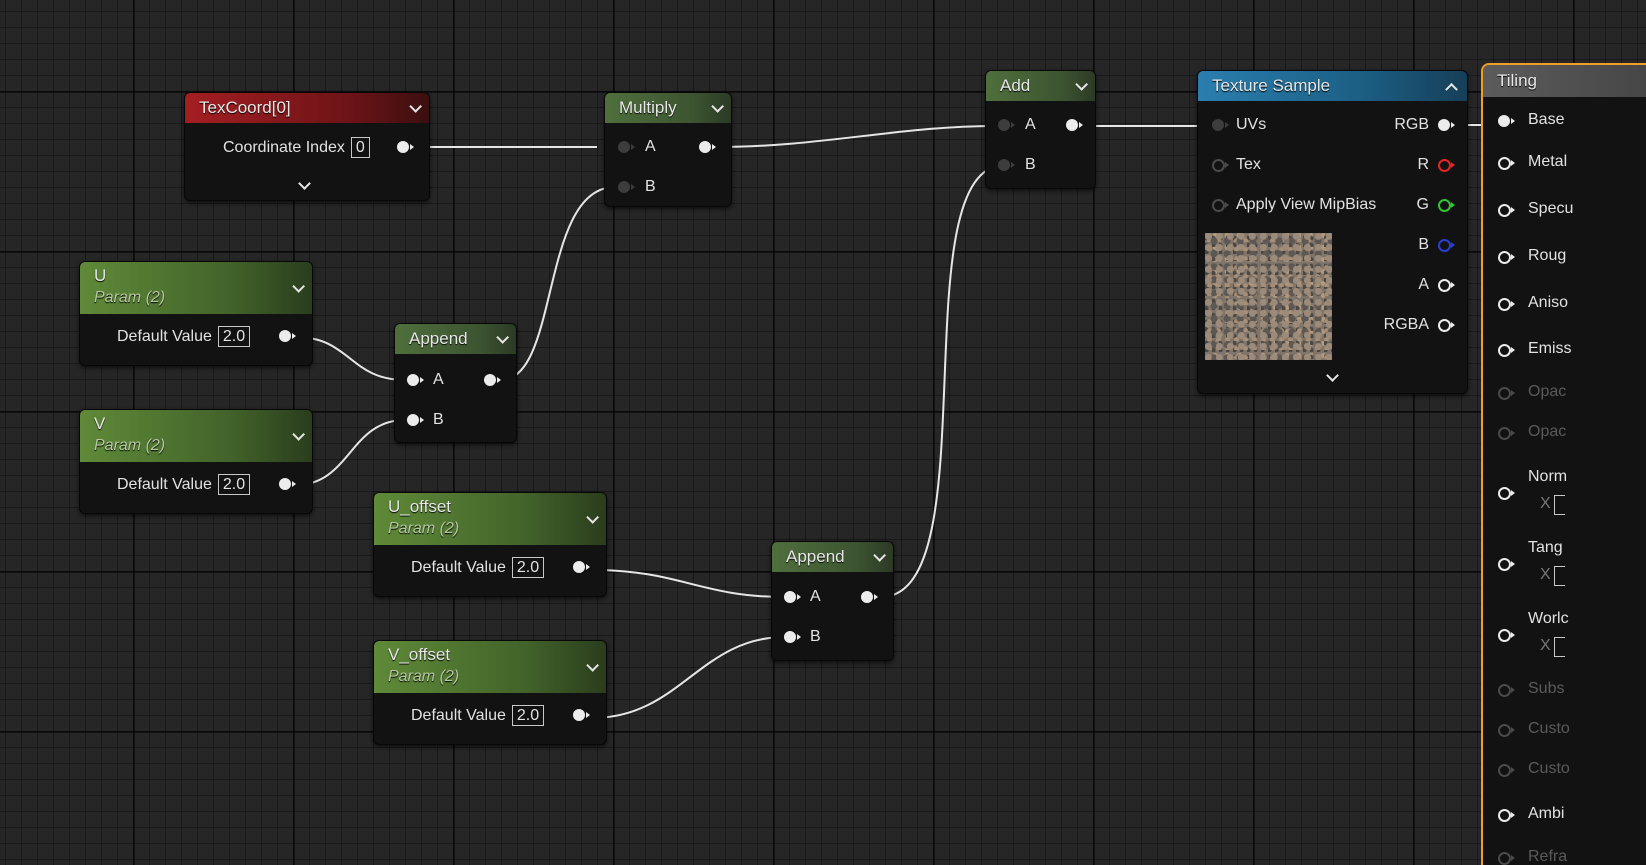 This screenshot has width=1646, height=865. What do you see at coordinates (1332, 377) in the screenshot?
I see `collapse-chevron-icon` at bounding box center [1332, 377].